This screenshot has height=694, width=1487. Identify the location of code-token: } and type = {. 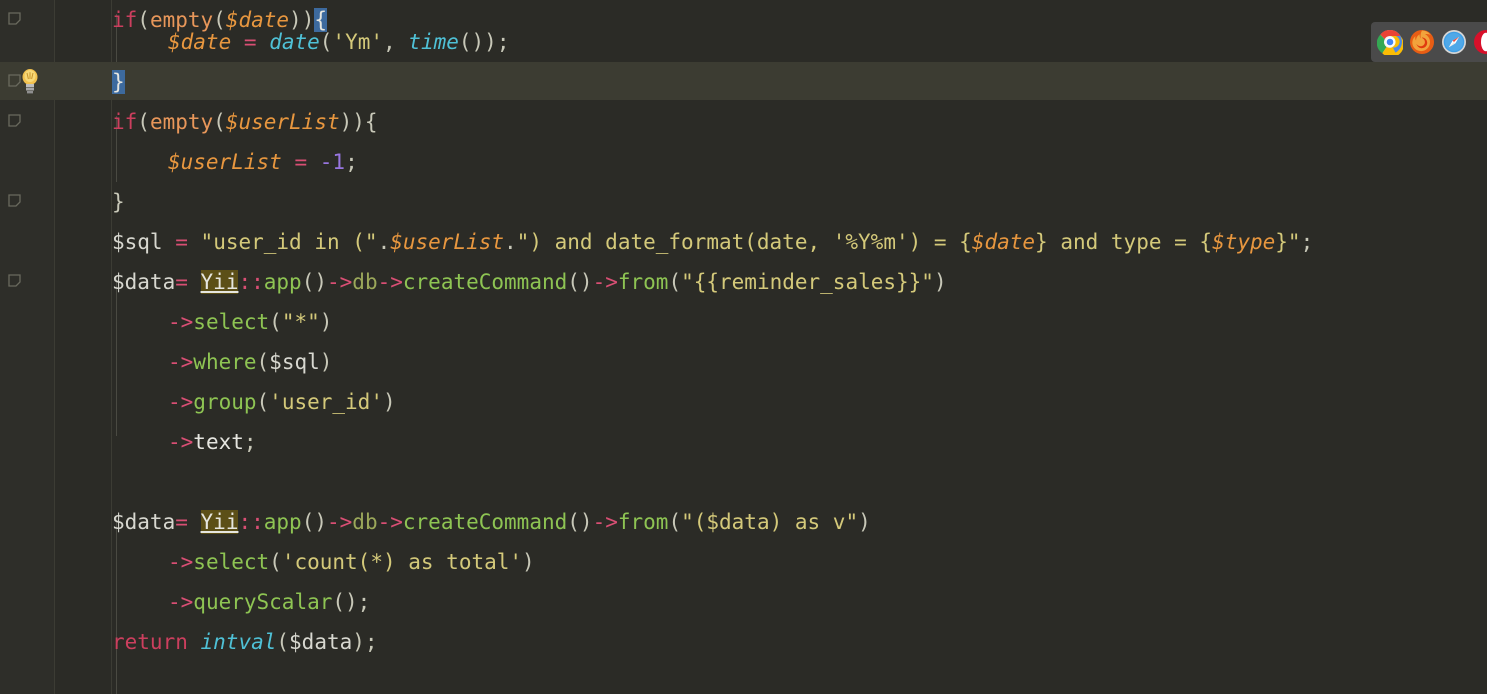
(1124, 242).